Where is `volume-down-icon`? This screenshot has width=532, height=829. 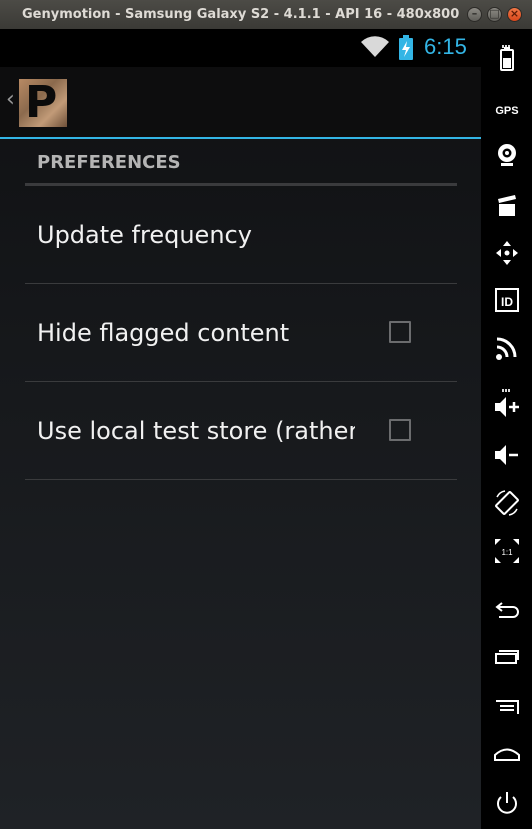 volume-down-icon is located at coordinates (506, 455).